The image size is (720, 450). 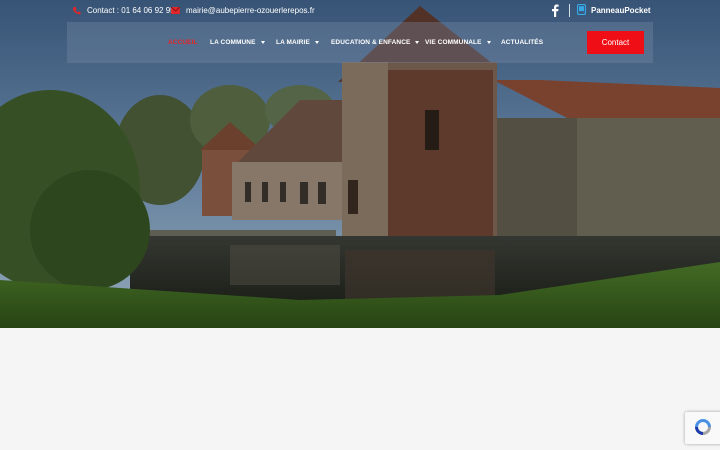 What do you see at coordinates (555, 13) in the screenshot?
I see `facebook-icon` at bounding box center [555, 13].